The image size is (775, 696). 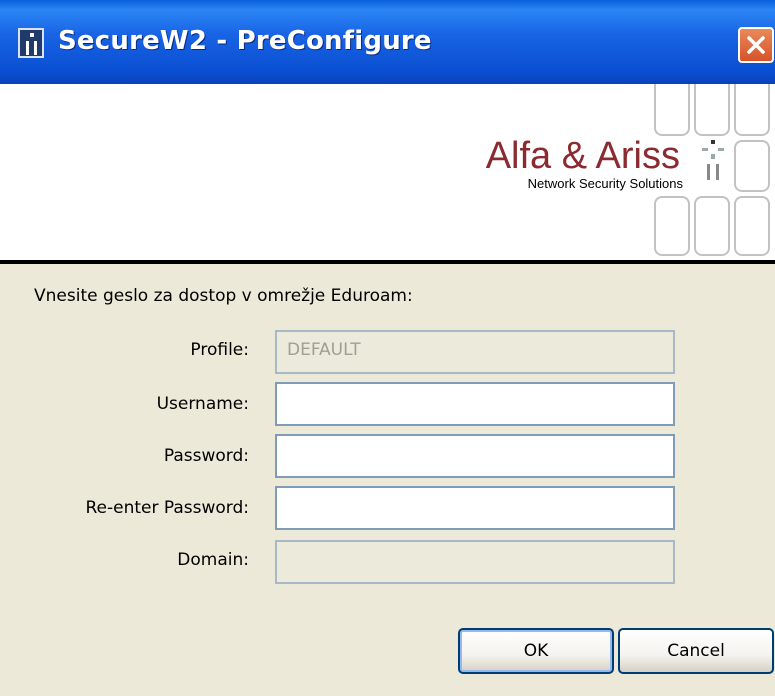 I want to click on username-label: Username:, so click(x=202, y=404).